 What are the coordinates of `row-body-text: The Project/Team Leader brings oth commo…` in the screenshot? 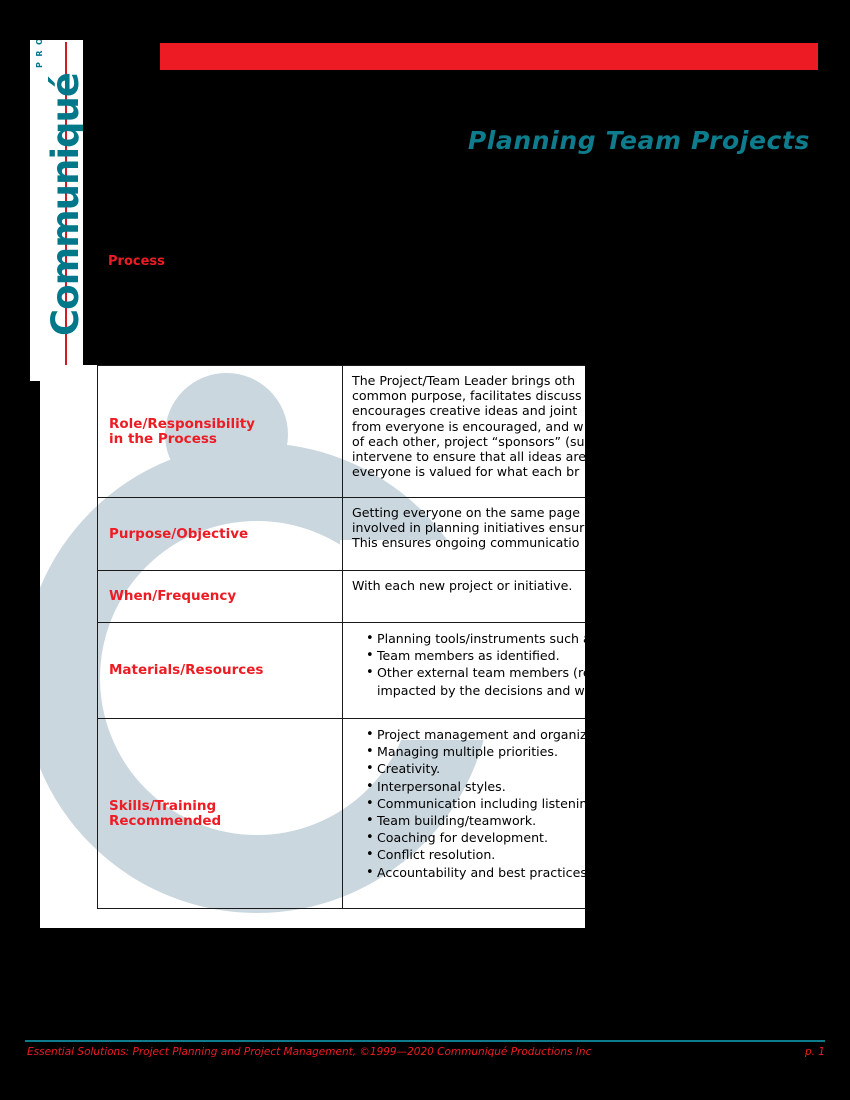 It's located at (468, 426).